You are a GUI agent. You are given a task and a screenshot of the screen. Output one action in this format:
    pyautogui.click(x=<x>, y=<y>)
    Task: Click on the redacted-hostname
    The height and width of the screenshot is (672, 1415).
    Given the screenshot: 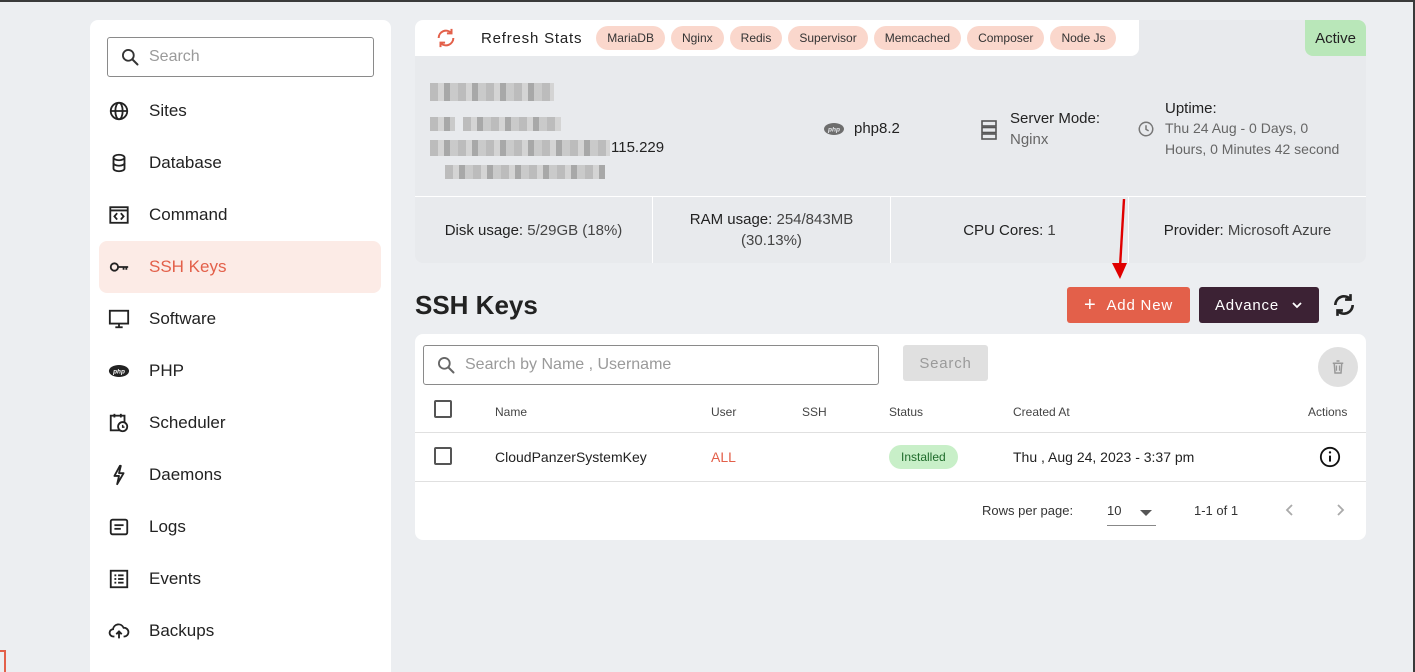 What is the action you would take?
    pyautogui.click(x=492, y=92)
    